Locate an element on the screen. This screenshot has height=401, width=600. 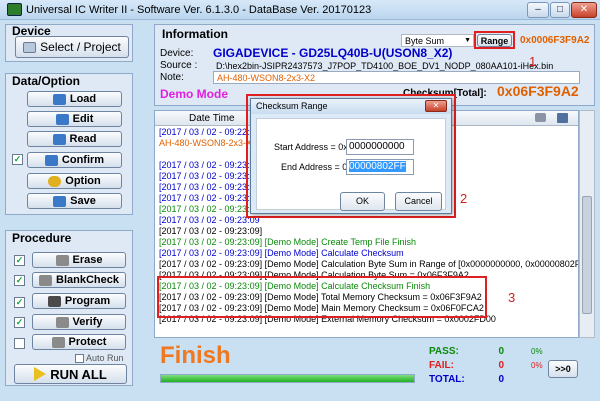
scrollbar-thumb is located at coordinates (587, 255).